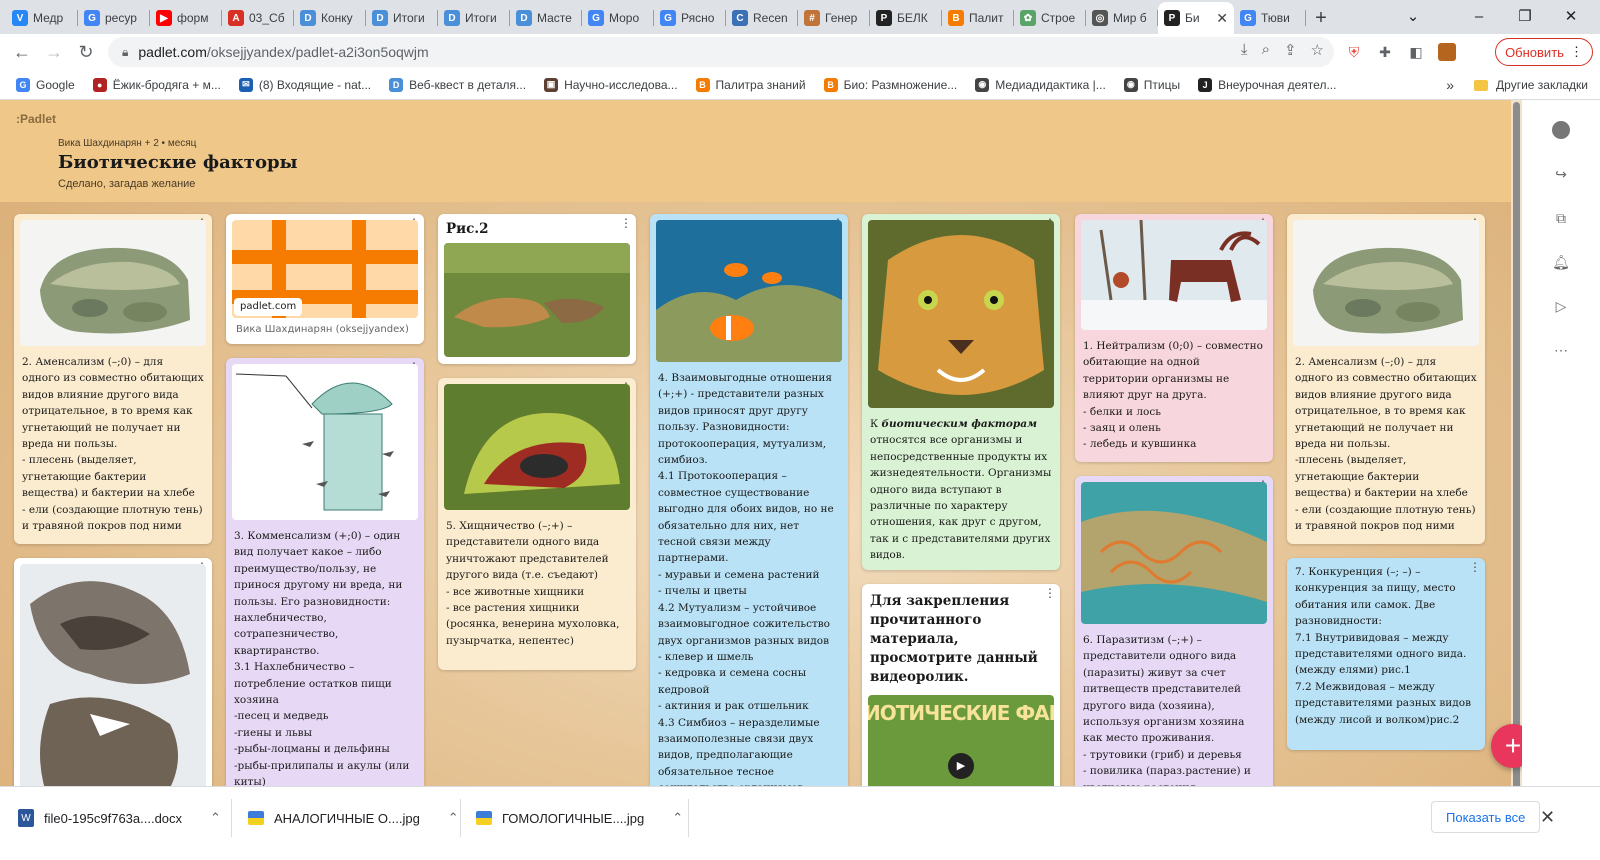 Image resolution: width=1600 pixels, height=860 pixels. What do you see at coordinates (325, 269) in the screenshot?
I see `link-preview-image: padlet.com` at bounding box center [325, 269].